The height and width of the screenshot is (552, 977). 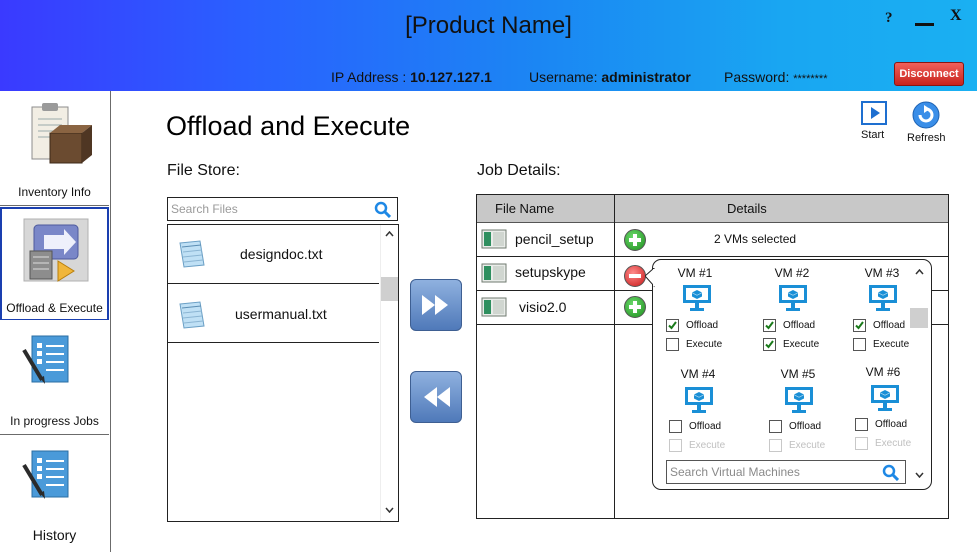 What do you see at coordinates (798, 374) in the screenshot?
I see `vm-name: VM #5` at bounding box center [798, 374].